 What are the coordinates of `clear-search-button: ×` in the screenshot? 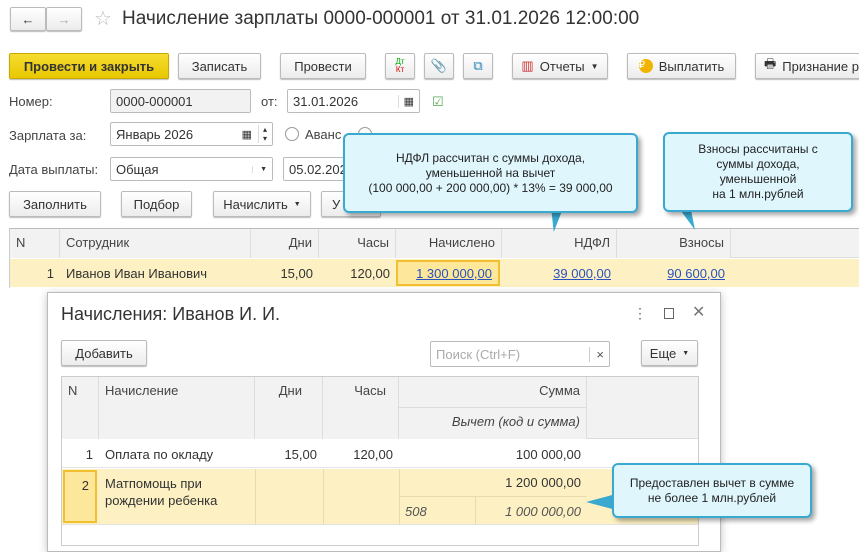 It's located at (596, 354).